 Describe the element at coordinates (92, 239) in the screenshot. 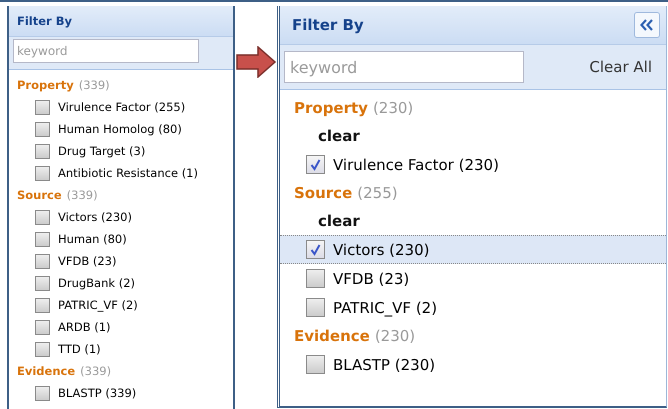

I see `option-label: Human (80)` at that location.